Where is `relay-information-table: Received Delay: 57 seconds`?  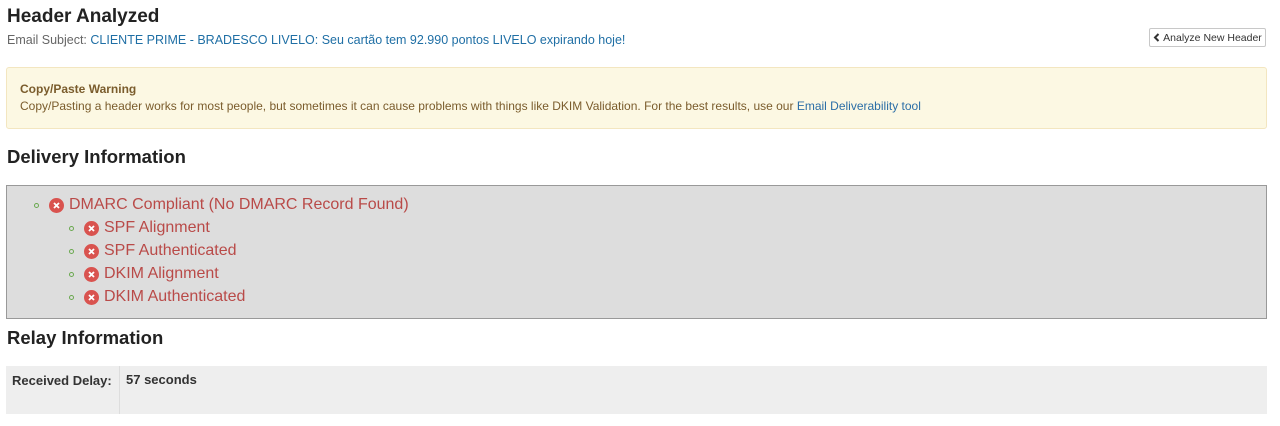
relay-information-table: Received Delay: 57 seconds is located at coordinates (636, 390).